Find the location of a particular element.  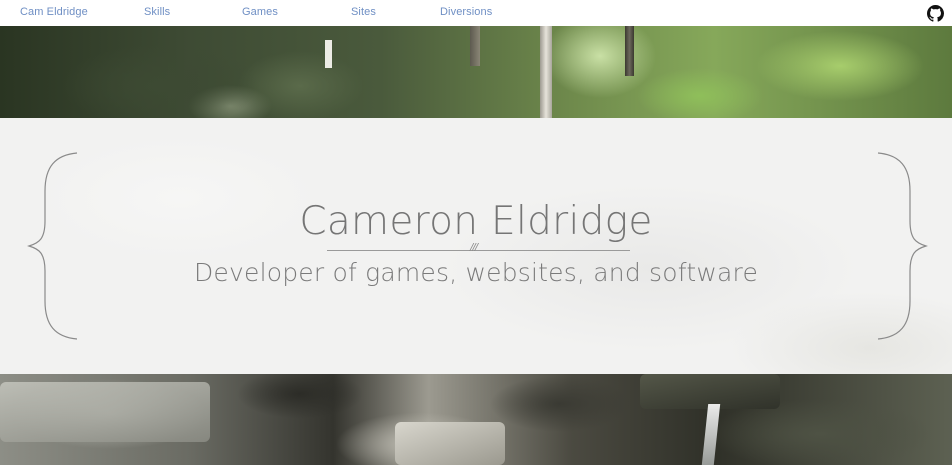

nav-link-diversions: Diversions is located at coordinates (466, 12).